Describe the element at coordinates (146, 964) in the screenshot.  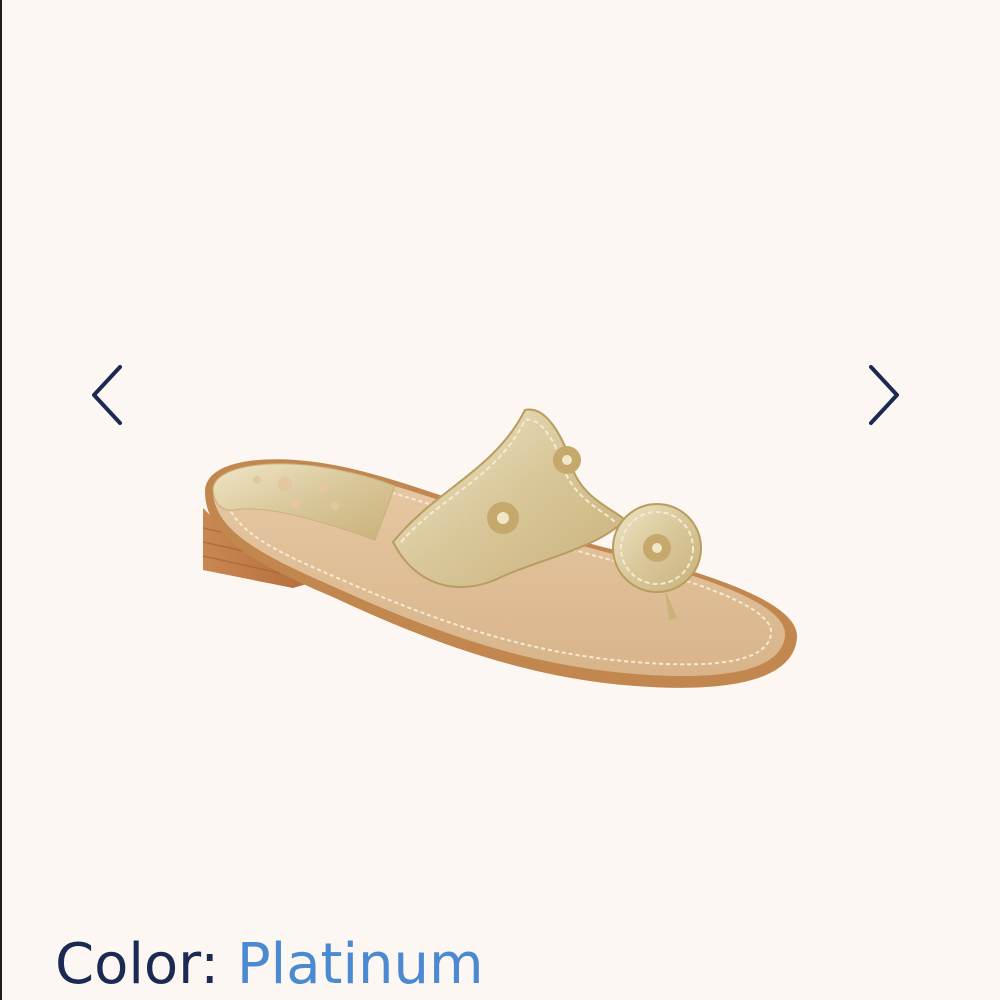
I see `color-label: Color:` at that location.